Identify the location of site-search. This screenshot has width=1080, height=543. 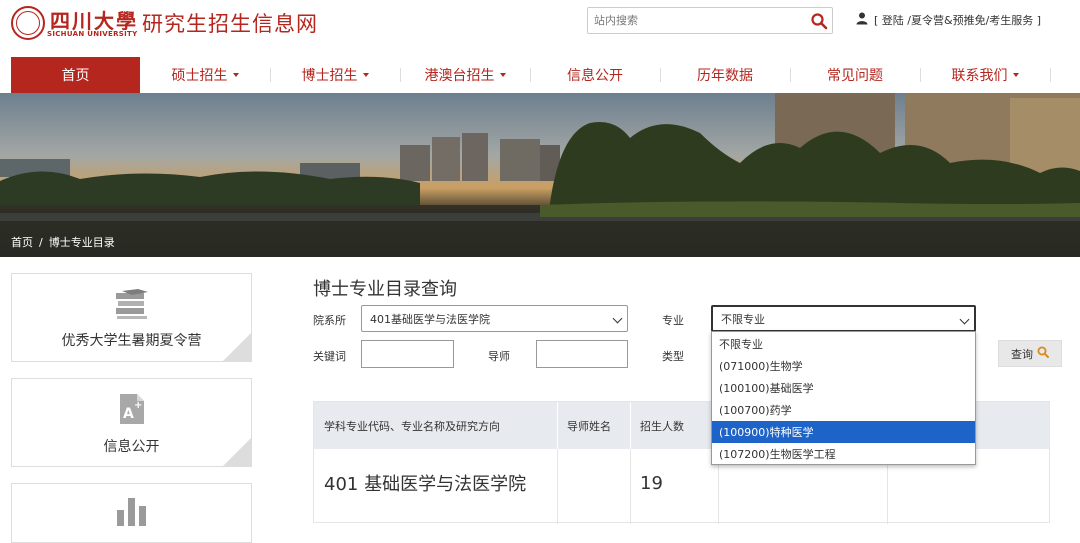
(710, 20).